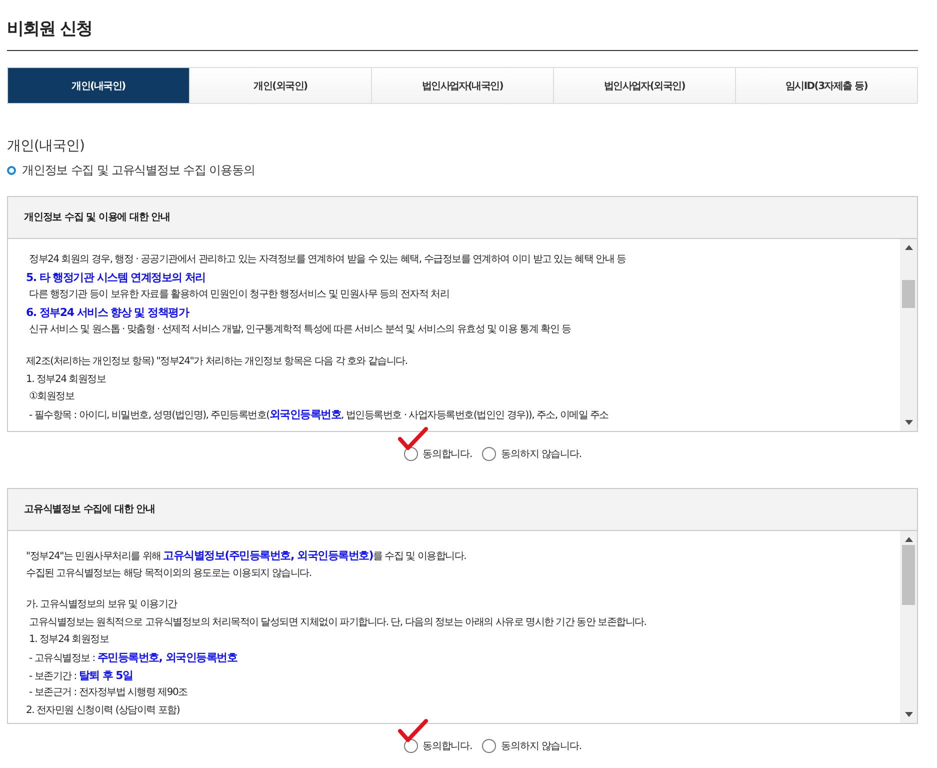 Image resolution: width=937 pixels, height=768 pixels. Describe the element at coordinates (108, 312) in the screenshot. I see `heading-text: 6. 정부24 서비스 향상 및 정책평가` at that location.